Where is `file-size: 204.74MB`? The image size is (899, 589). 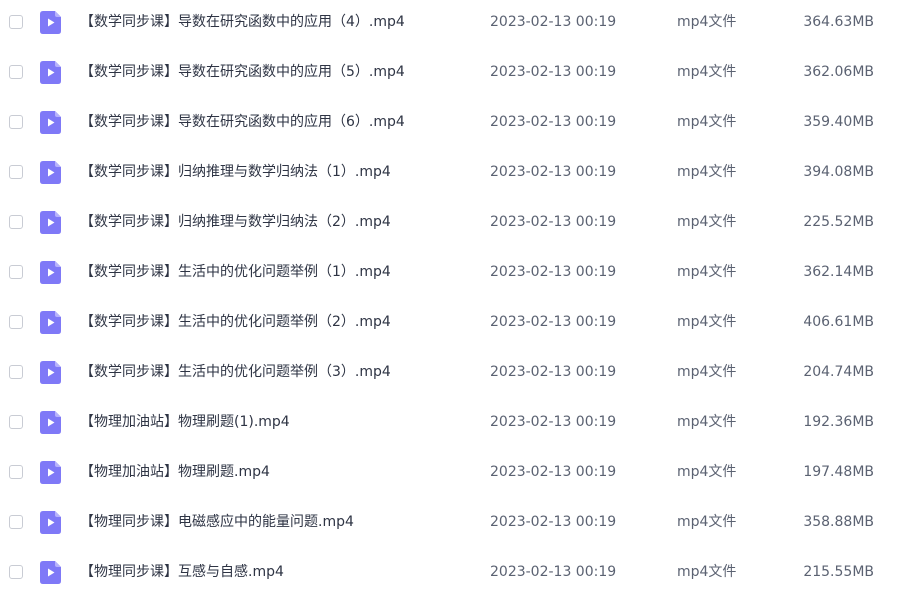
file-size: 204.74MB is located at coordinates (838, 372).